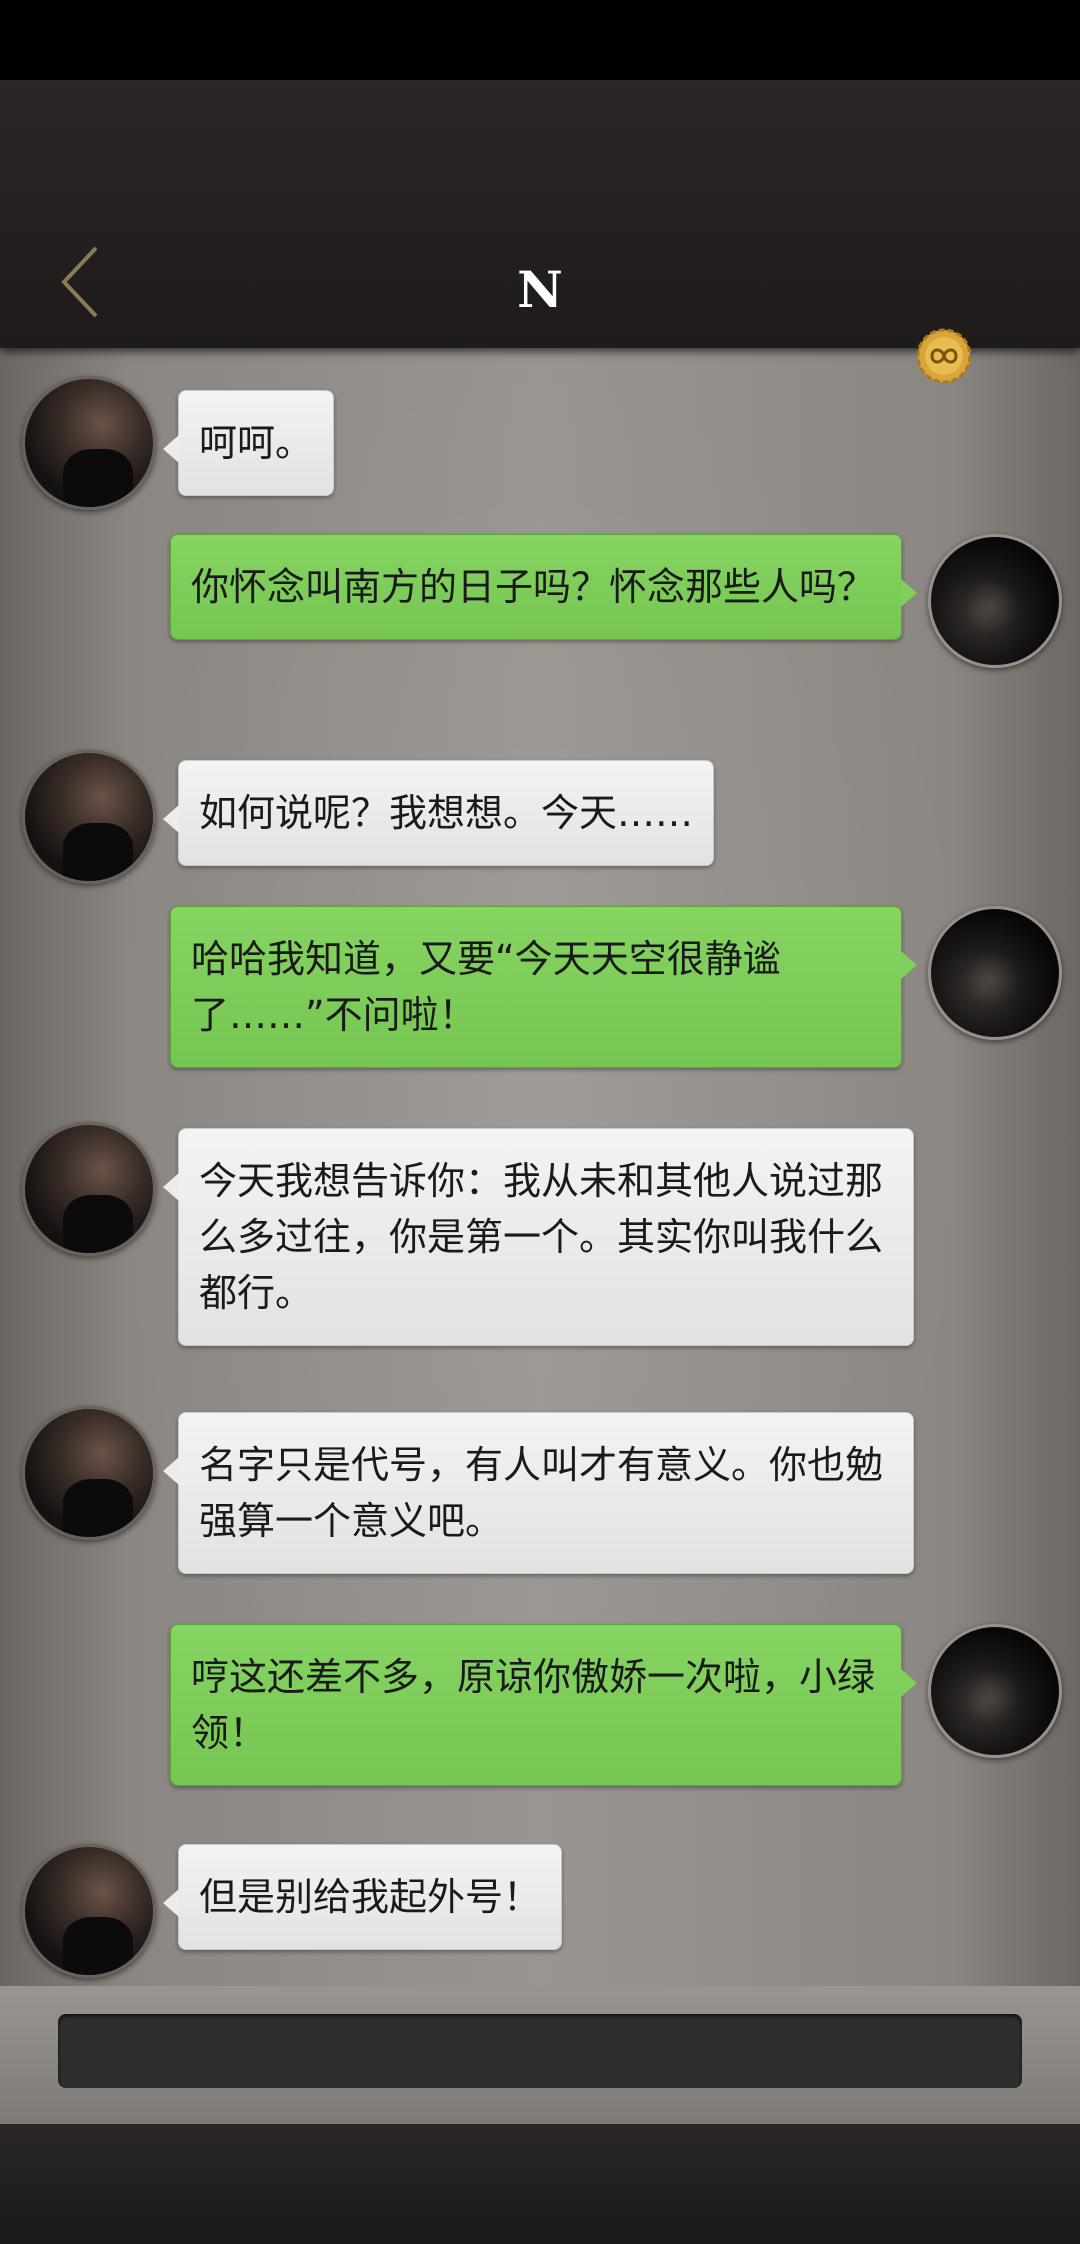 This screenshot has height=2244, width=1080. I want to click on message-bubble: 但是别给我起外号！, so click(362, 1897).